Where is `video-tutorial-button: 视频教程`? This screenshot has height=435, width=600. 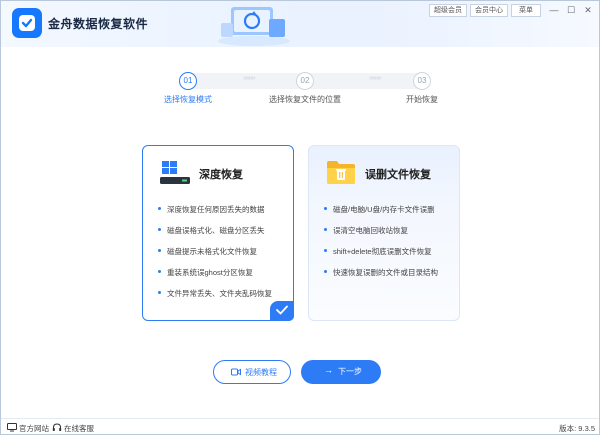 video-tutorial-button: 视频教程 is located at coordinates (252, 372).